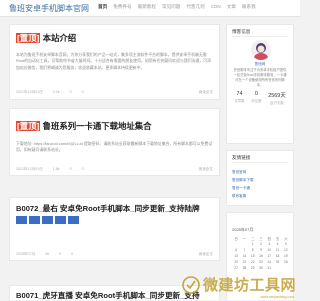 The width and height of the screenshot is (320, 301). I want to click on friend-link: 鲁班官网, so click(260, 172).